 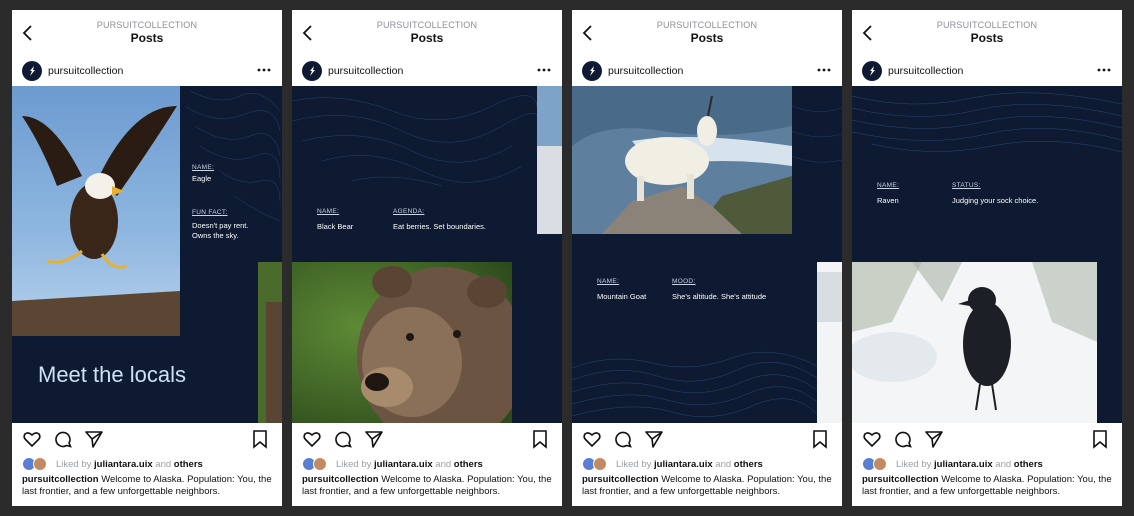 What do you see at coordinates (210, 212) in the screenshot?
I see `field-label-fun-fact: FUN FACT:` at bounding box center [210, 212].